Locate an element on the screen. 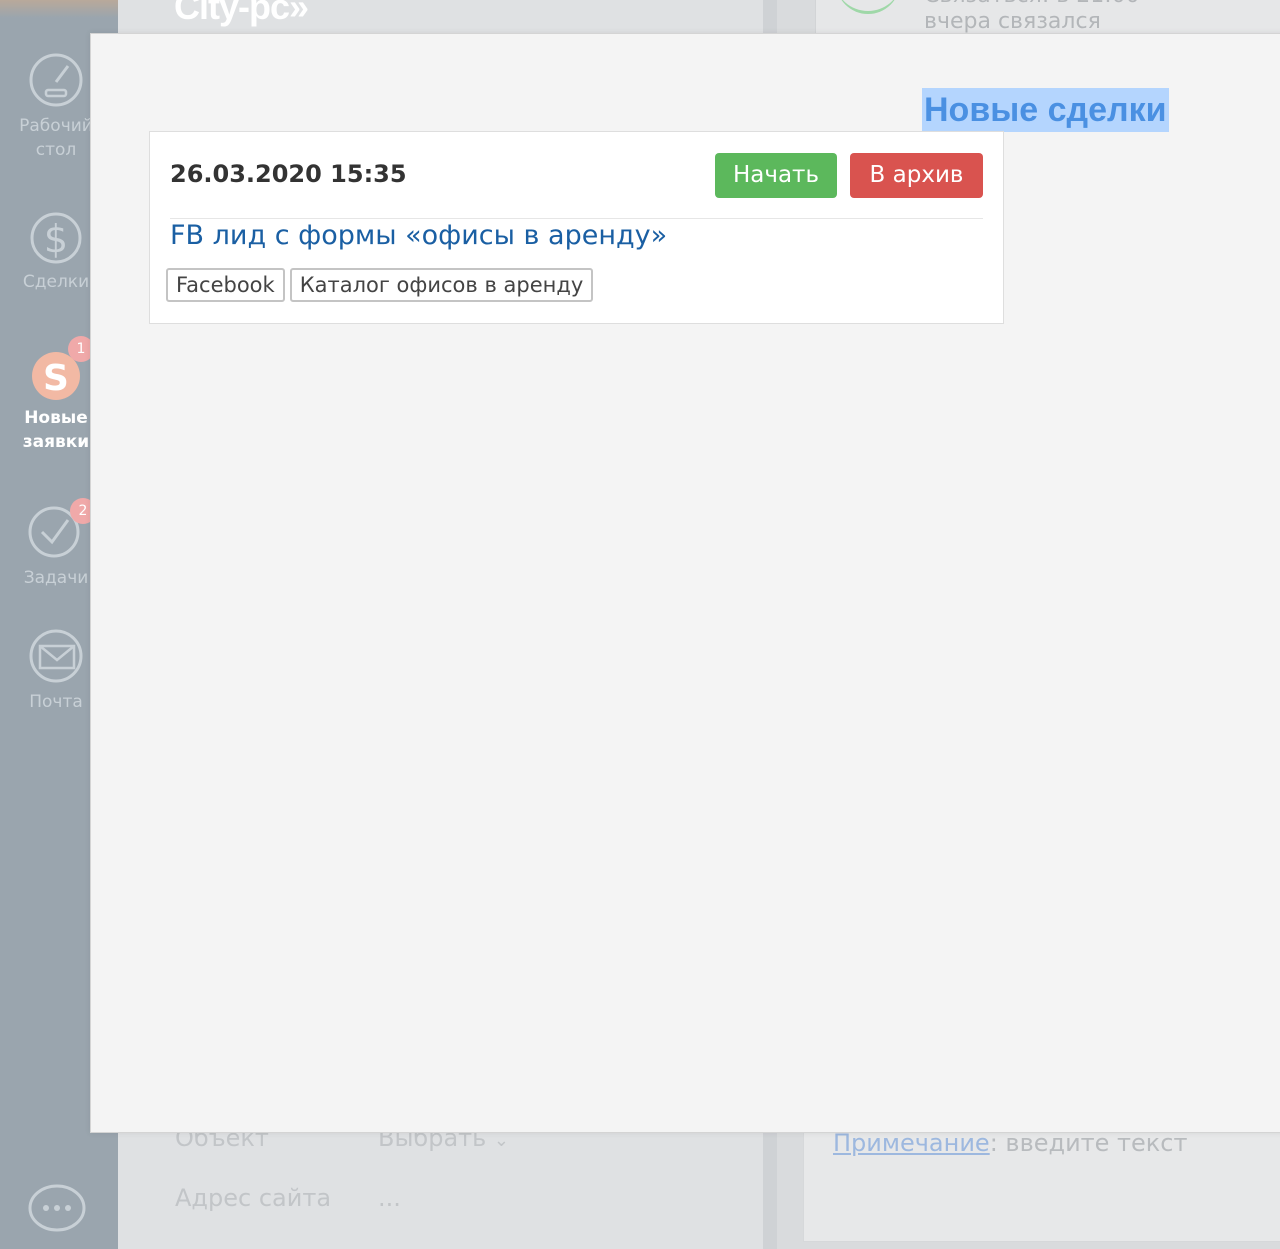 The width and height of the screenshot is (1280, 1249). dollar-icon: $ is located at coordinates (56, 238).